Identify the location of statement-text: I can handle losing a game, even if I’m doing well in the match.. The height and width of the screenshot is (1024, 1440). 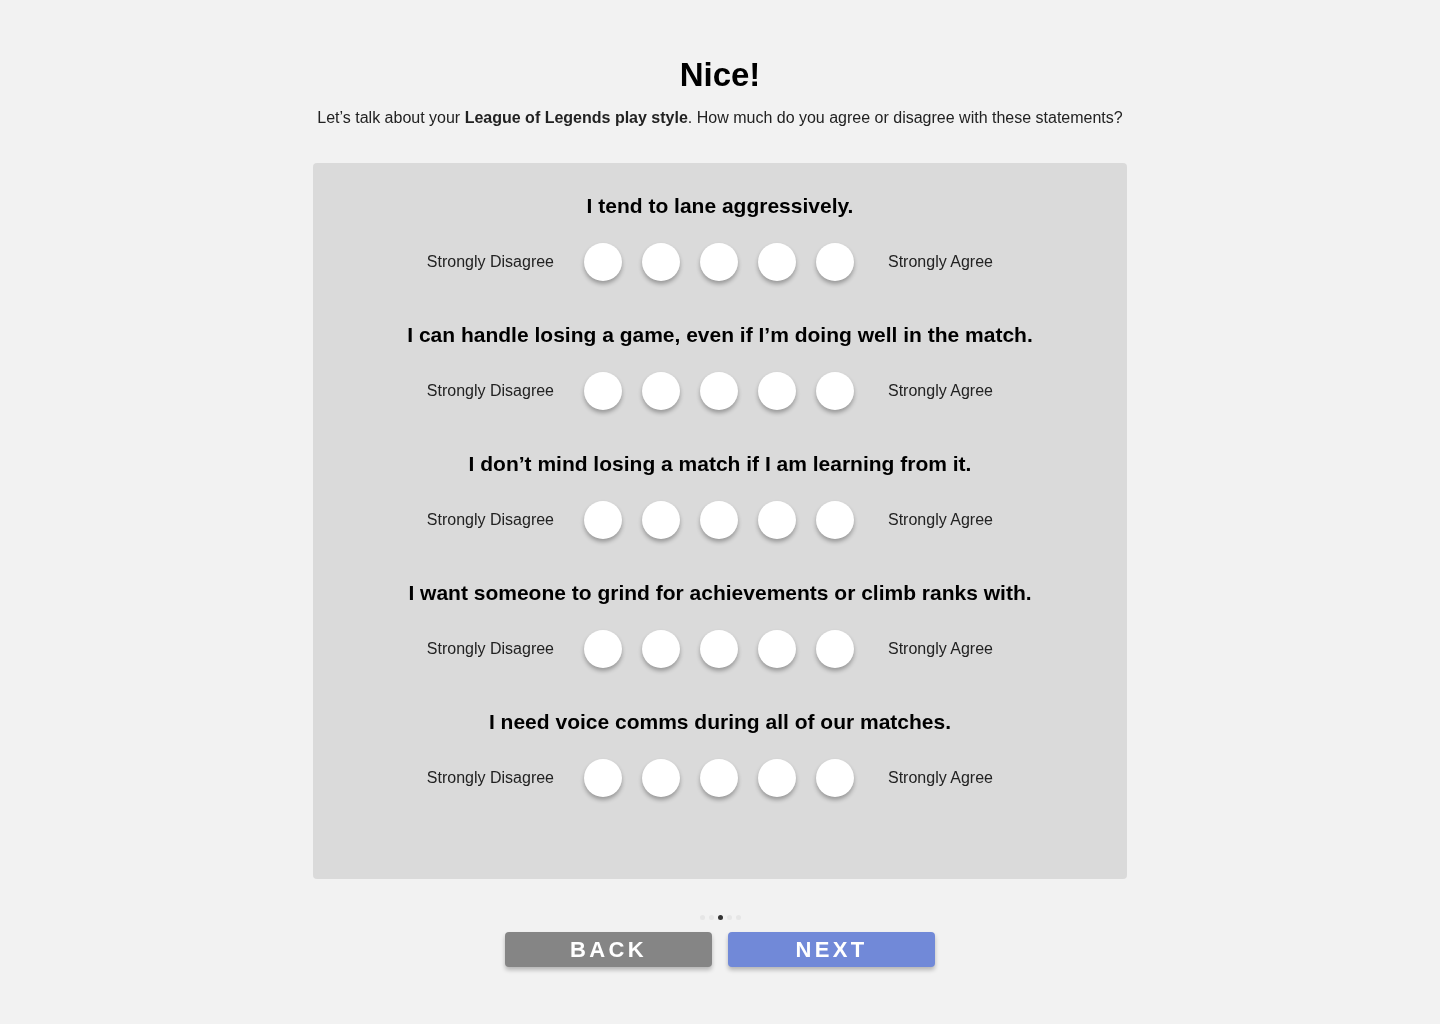
(720, 335).